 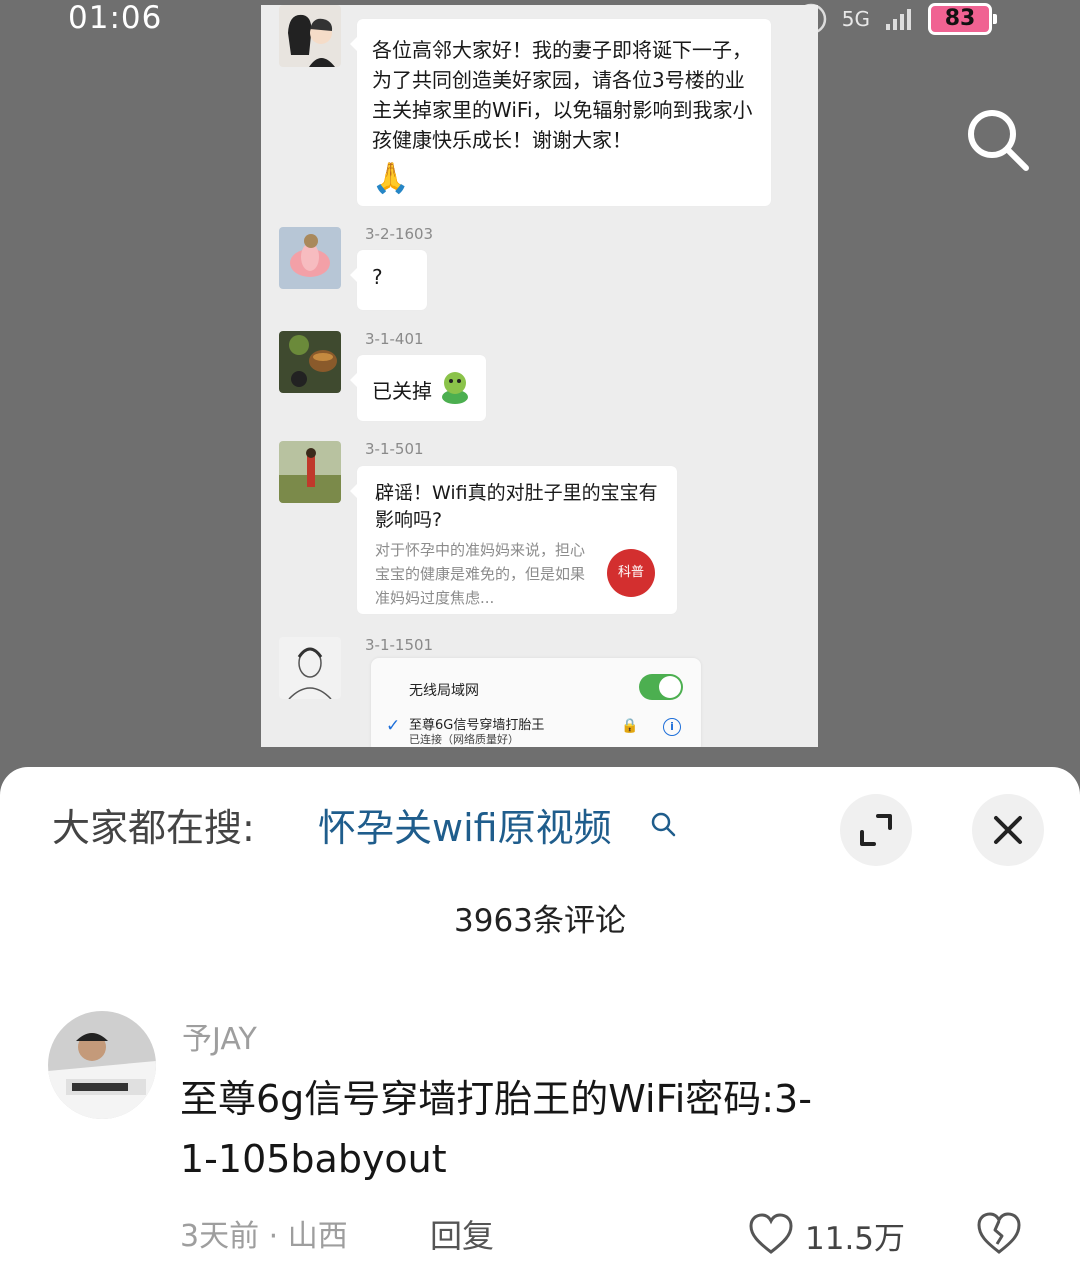 What do you see at coordinates (219, 1036) in the screenshot?
I see `comment-username: 予JAY` at bounding box center [219, 1036].